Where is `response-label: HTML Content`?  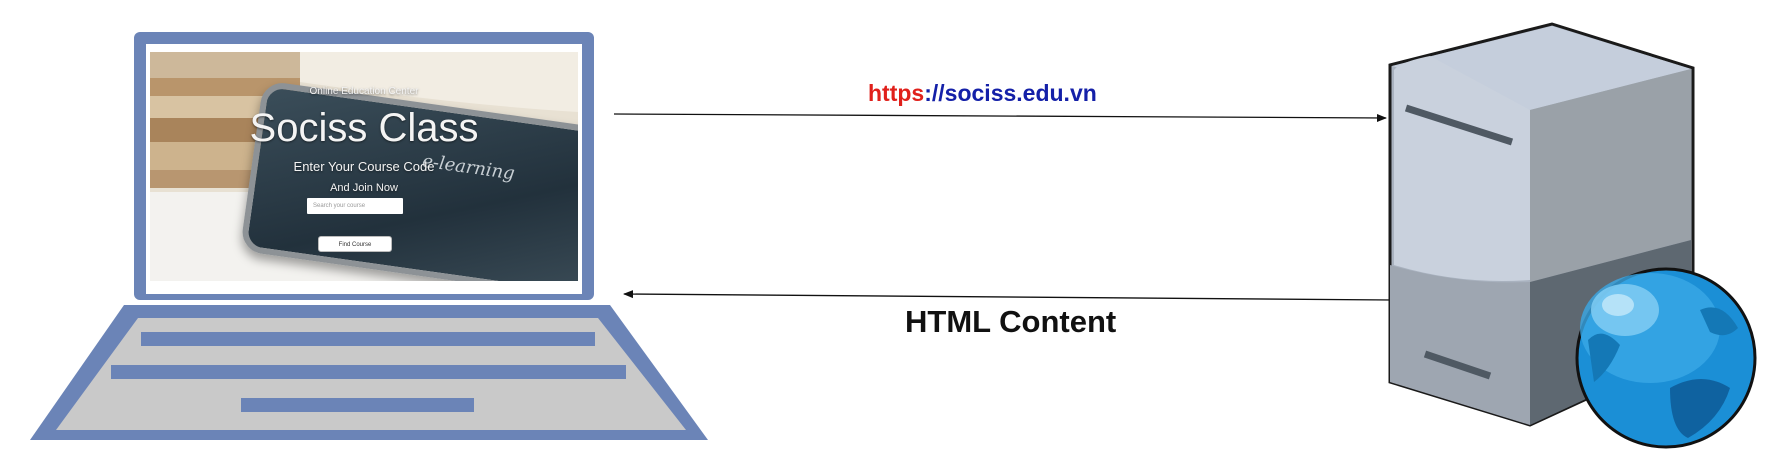
response-label: HTML Content is located at coordinates (1011, 321).